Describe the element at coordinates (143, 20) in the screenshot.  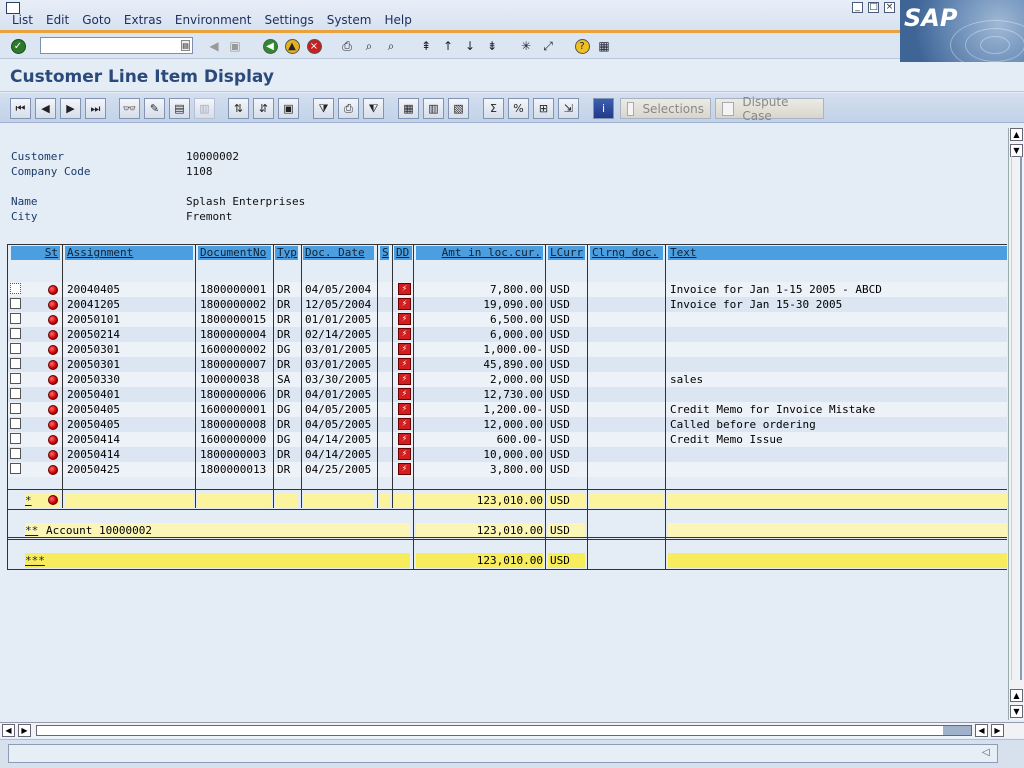
I see `menu-extras: Extras` at that location.